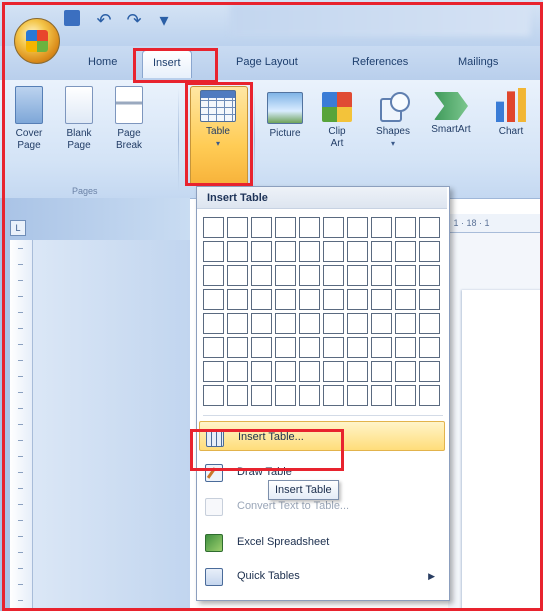 This screenshot has width=543, height=611. I want to click on clip-art-button: Clip Art, so click(337, 118).